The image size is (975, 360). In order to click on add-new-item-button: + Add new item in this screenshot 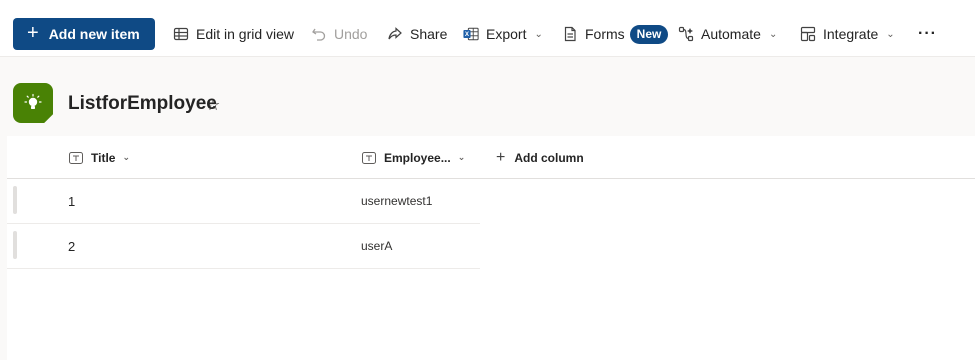, I will do `click(84, 34)`.